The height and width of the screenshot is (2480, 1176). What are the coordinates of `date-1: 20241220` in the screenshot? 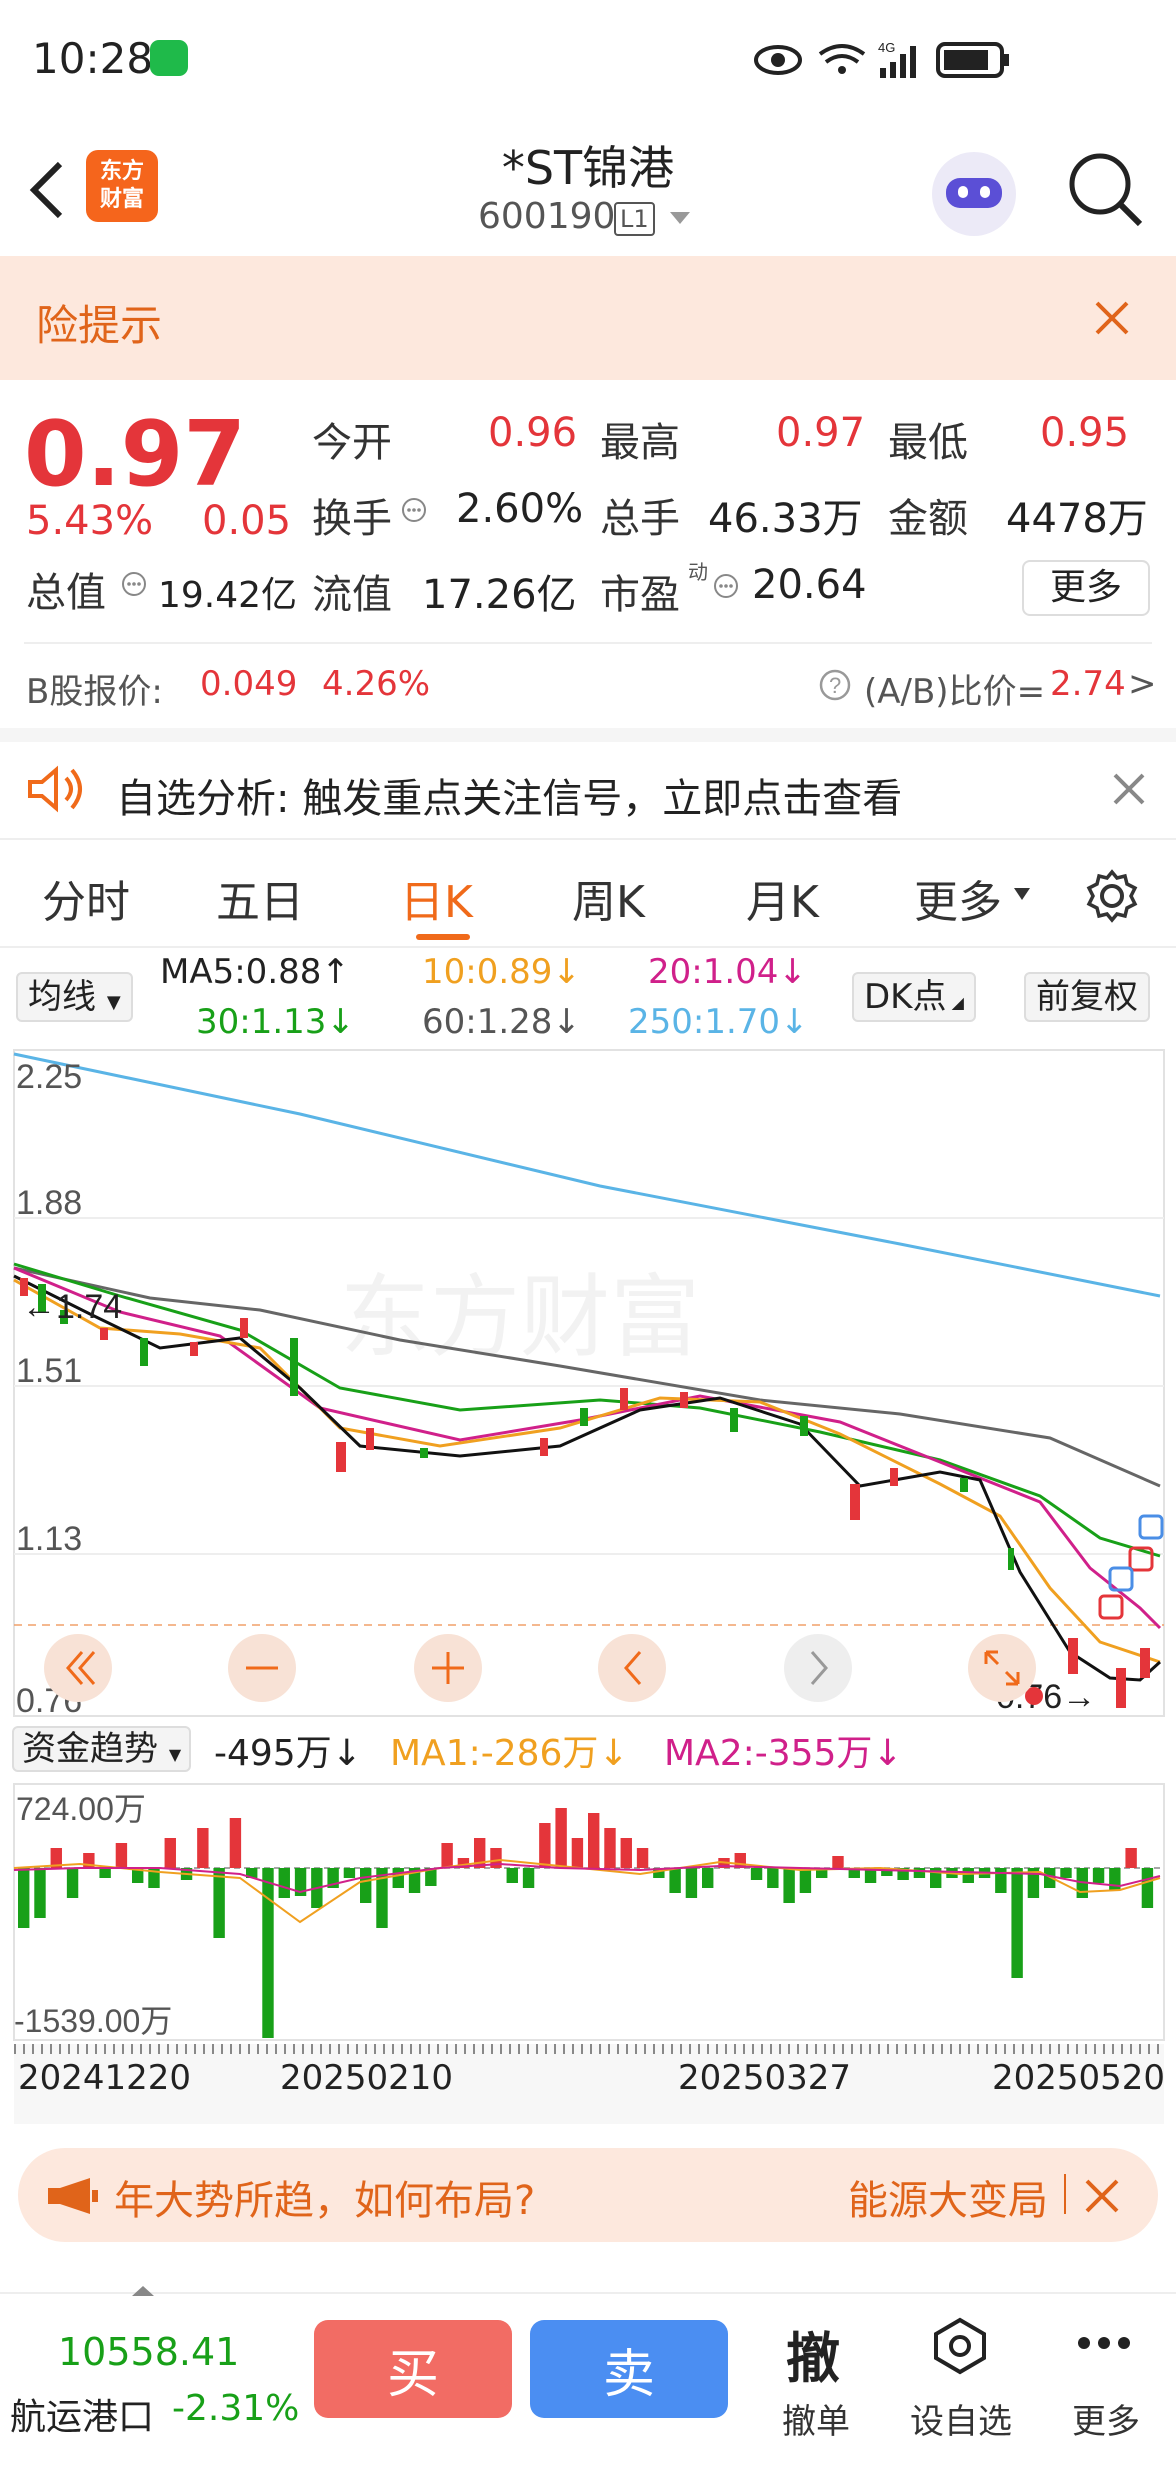 It's located at (105, 2078).